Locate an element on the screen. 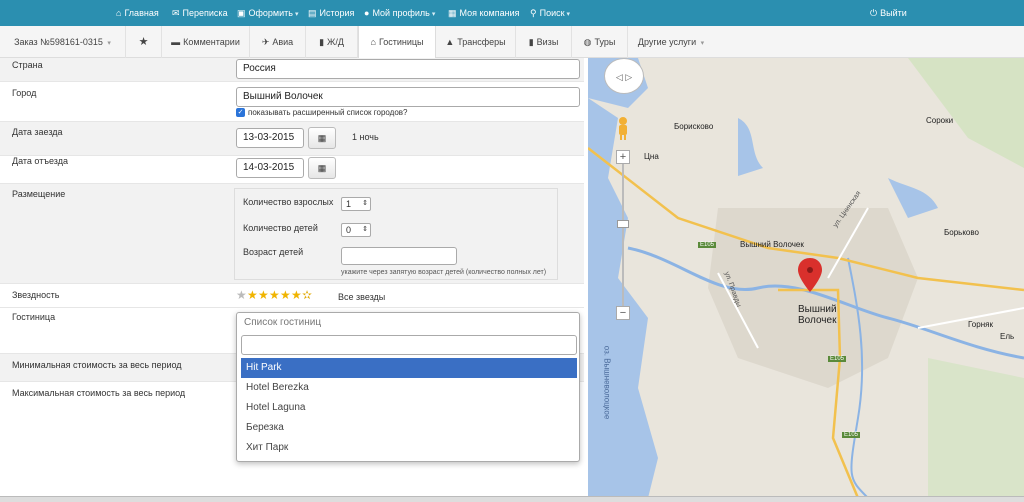  nav-home-label: Главная is located at coordinates (141, 13).